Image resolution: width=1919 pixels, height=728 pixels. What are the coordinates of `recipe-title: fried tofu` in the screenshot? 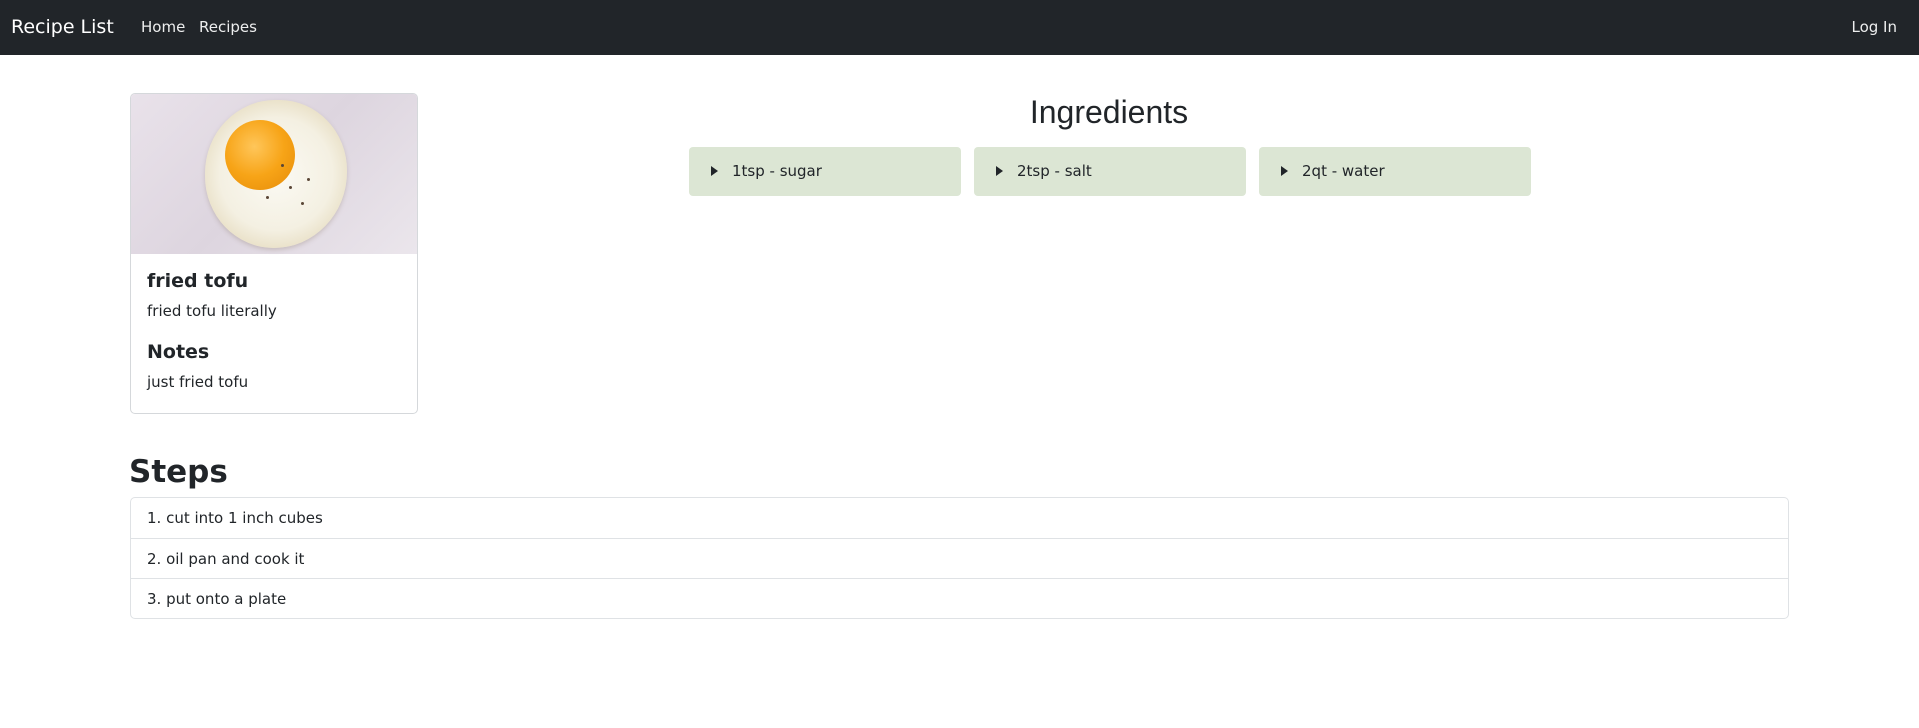 It's located at (198, 281).